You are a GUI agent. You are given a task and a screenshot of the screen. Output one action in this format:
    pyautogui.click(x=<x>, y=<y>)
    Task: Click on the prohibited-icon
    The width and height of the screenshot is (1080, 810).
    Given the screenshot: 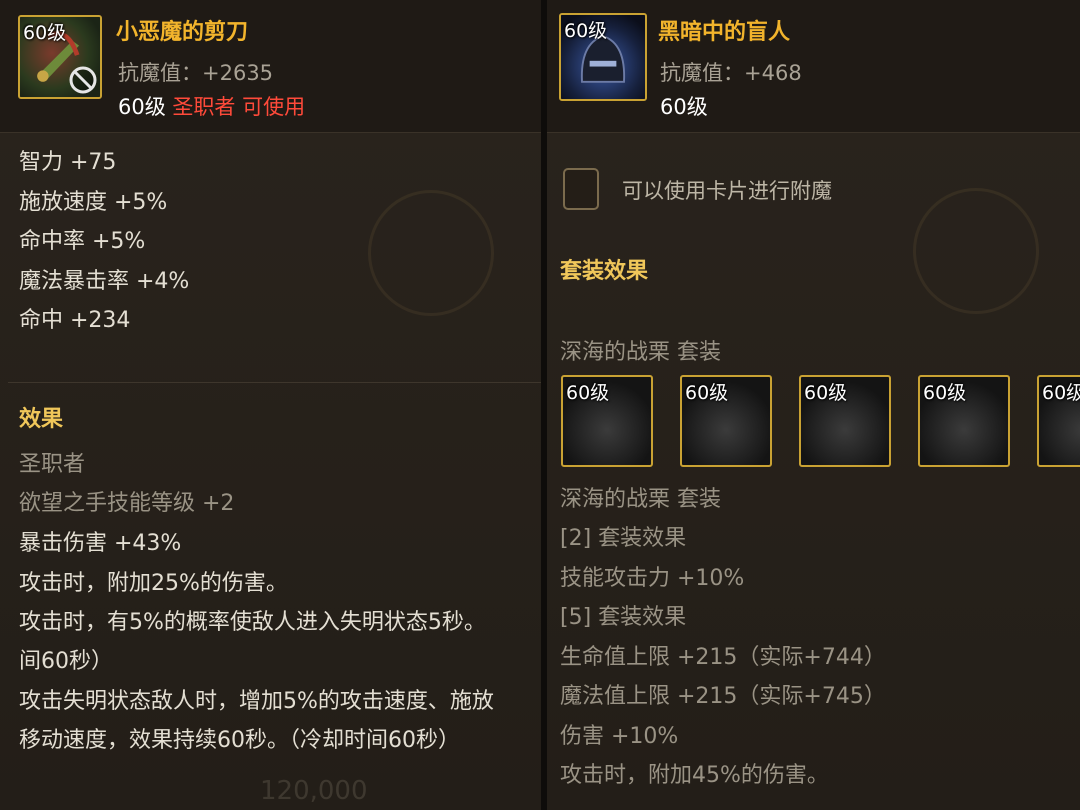 What is the action you would take?
    pyautogui.click(x=83, y=80)
    